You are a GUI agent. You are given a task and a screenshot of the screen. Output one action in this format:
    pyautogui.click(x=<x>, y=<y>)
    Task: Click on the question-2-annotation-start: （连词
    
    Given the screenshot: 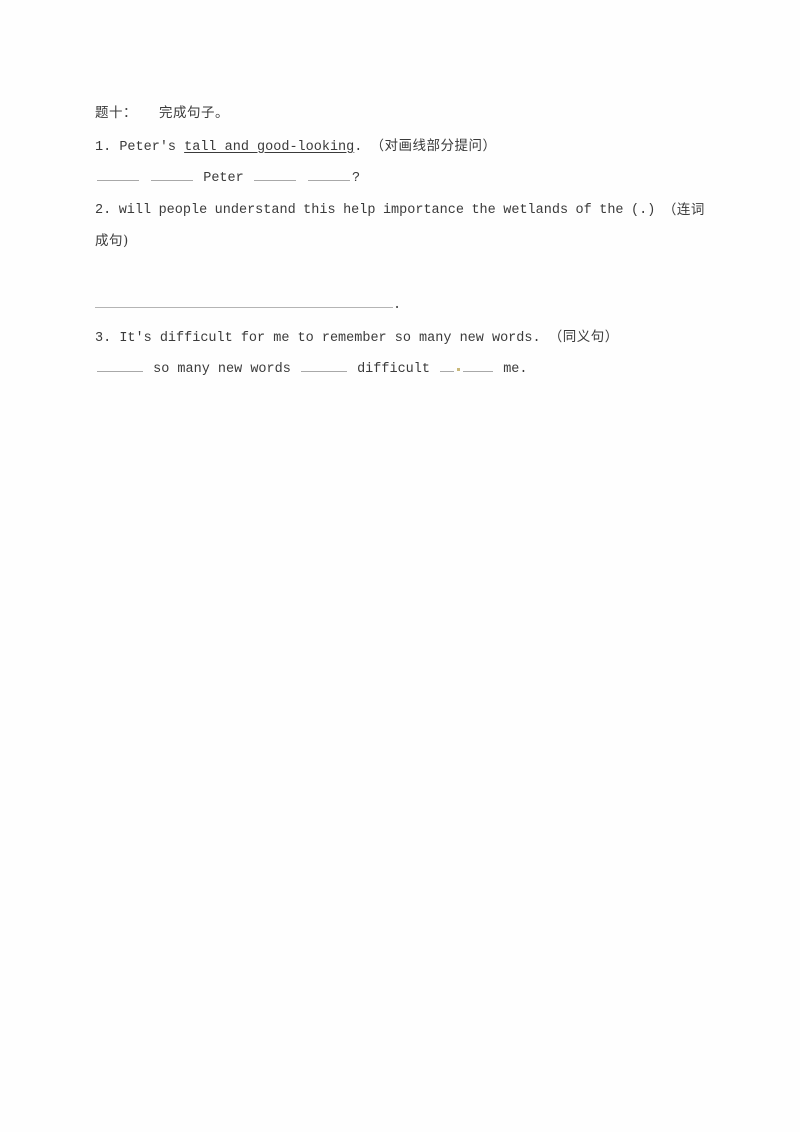 What is the action you would take?
    pyautogui.click(x=683, y=209)
    